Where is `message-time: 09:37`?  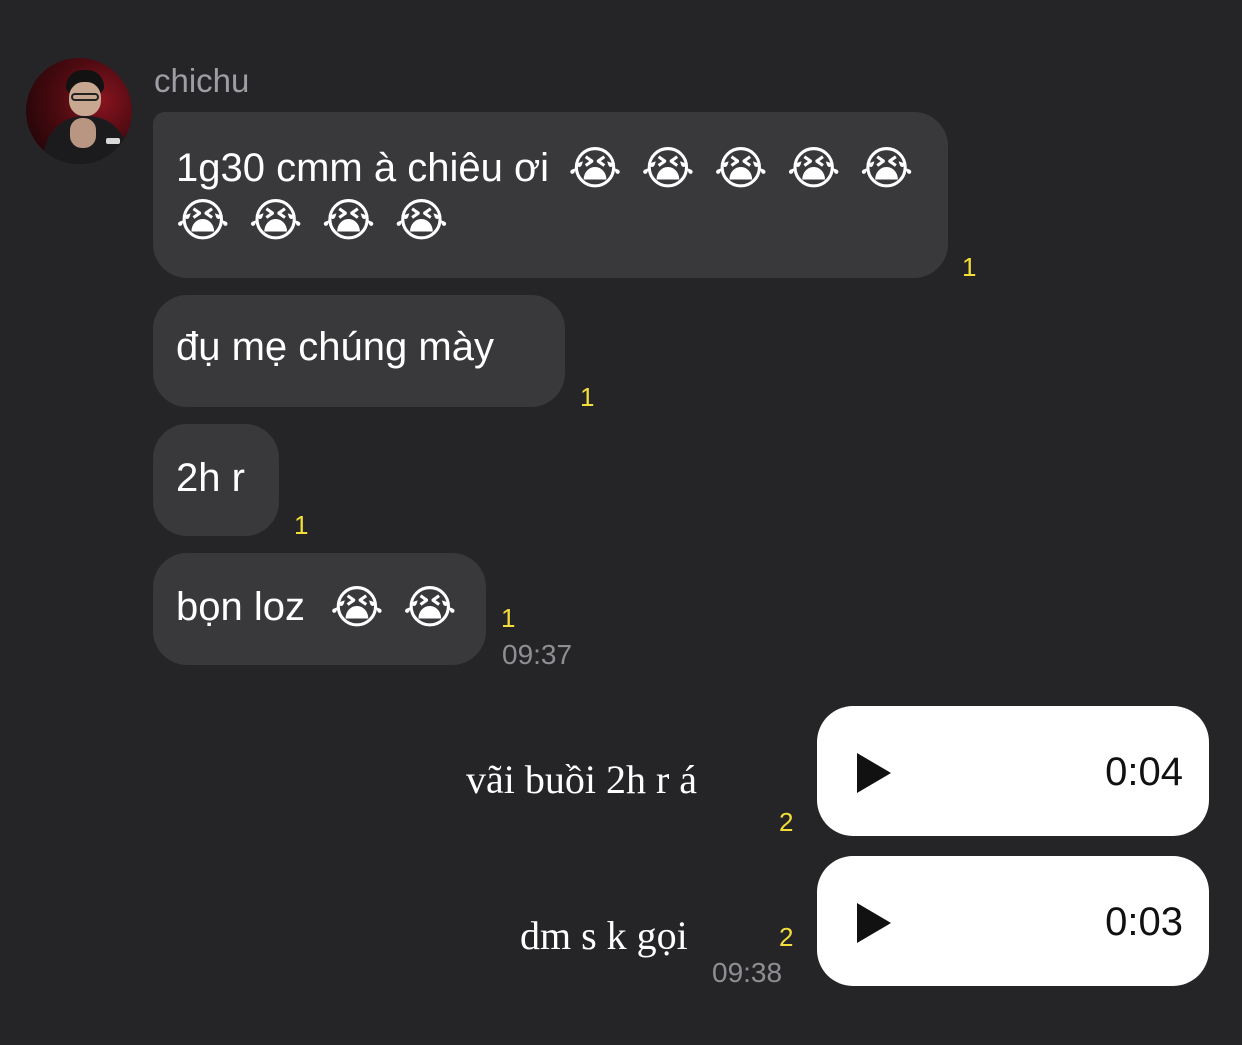
message-time: 09:37 is located at coordinates (537, 654).